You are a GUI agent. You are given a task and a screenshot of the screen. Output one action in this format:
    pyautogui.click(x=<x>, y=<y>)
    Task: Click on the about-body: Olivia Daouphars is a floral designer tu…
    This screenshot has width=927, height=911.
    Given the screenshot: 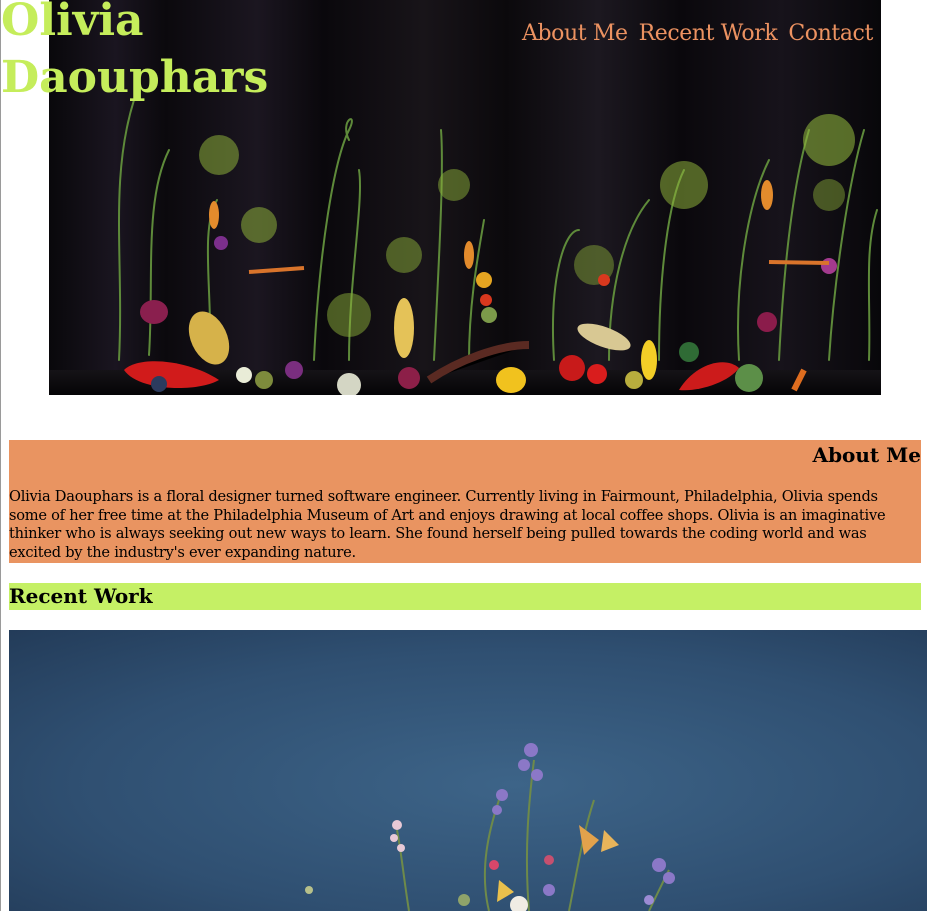 What is the action you would take?
    pyautogui.click(x=447, y=525)
    